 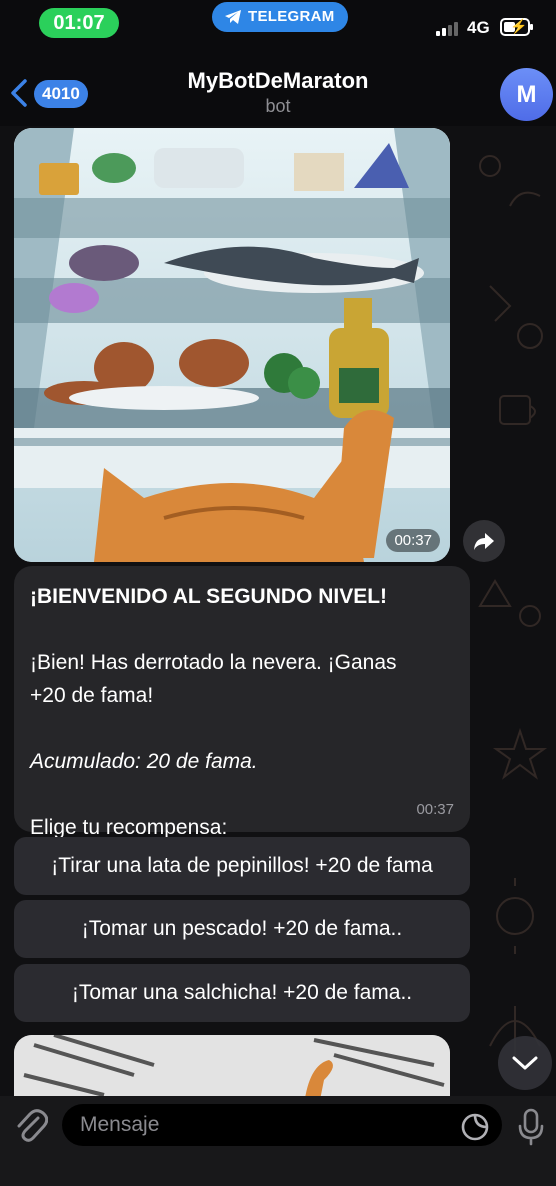 I want to click on message-timestamp: 00:37, so click(x=435, y=809).